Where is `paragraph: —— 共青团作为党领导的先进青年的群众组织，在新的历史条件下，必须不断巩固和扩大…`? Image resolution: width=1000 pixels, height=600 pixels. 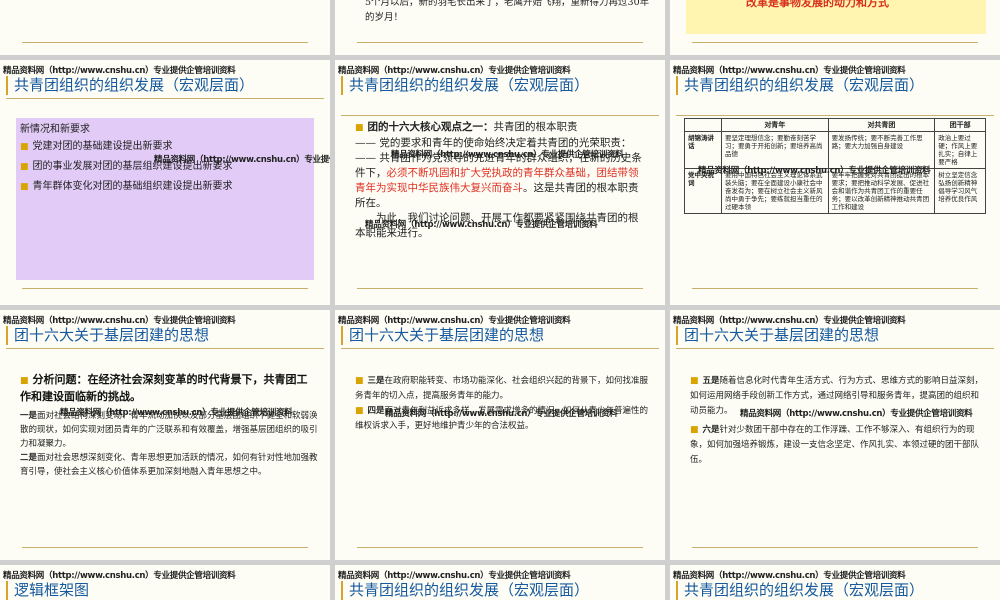 paragraph: —— 共青团作为党领导的先进青年的群众组织，在新的历史条件下，必须不断巩固和扩大… is located at coordinates (498, 180).